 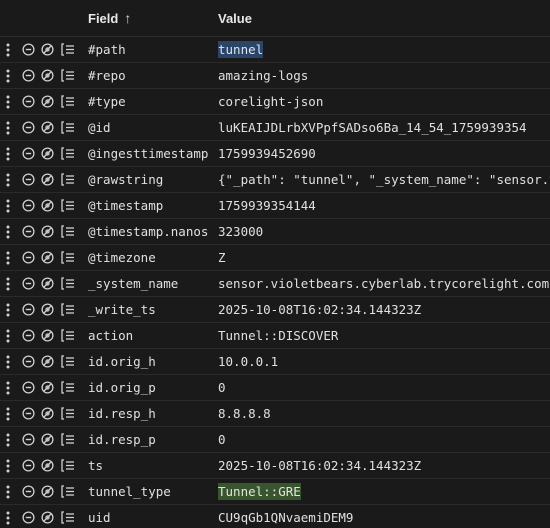 What do you see at coordinates (285, 516) in the screenshot?
I see `field-value: CU9qGb1QNvaemiDEM9` at bounding box center [285, 516].